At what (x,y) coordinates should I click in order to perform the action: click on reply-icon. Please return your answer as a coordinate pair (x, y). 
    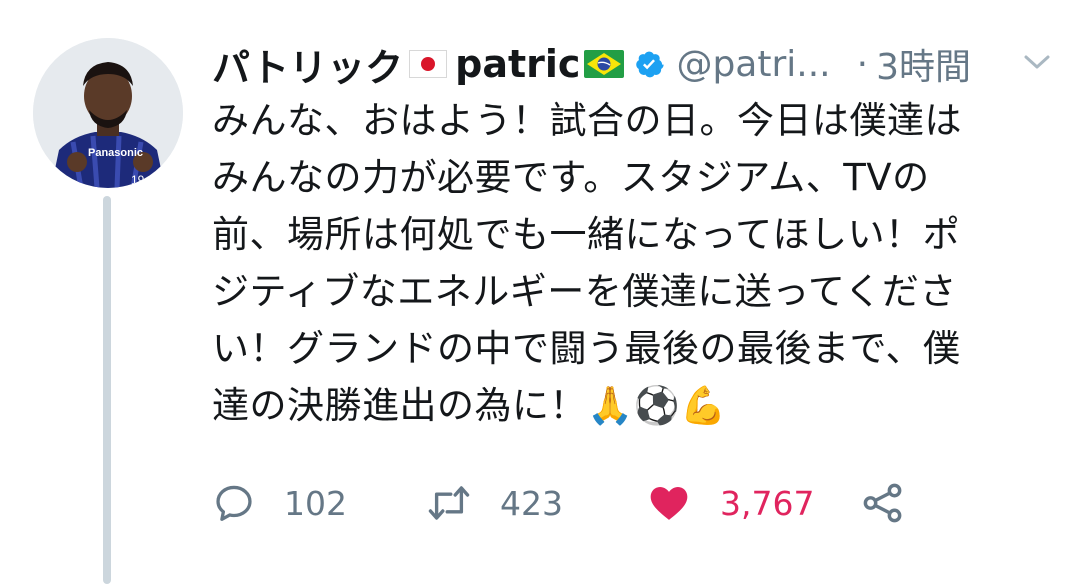
    Looking at the image, I should click on (234, 503).